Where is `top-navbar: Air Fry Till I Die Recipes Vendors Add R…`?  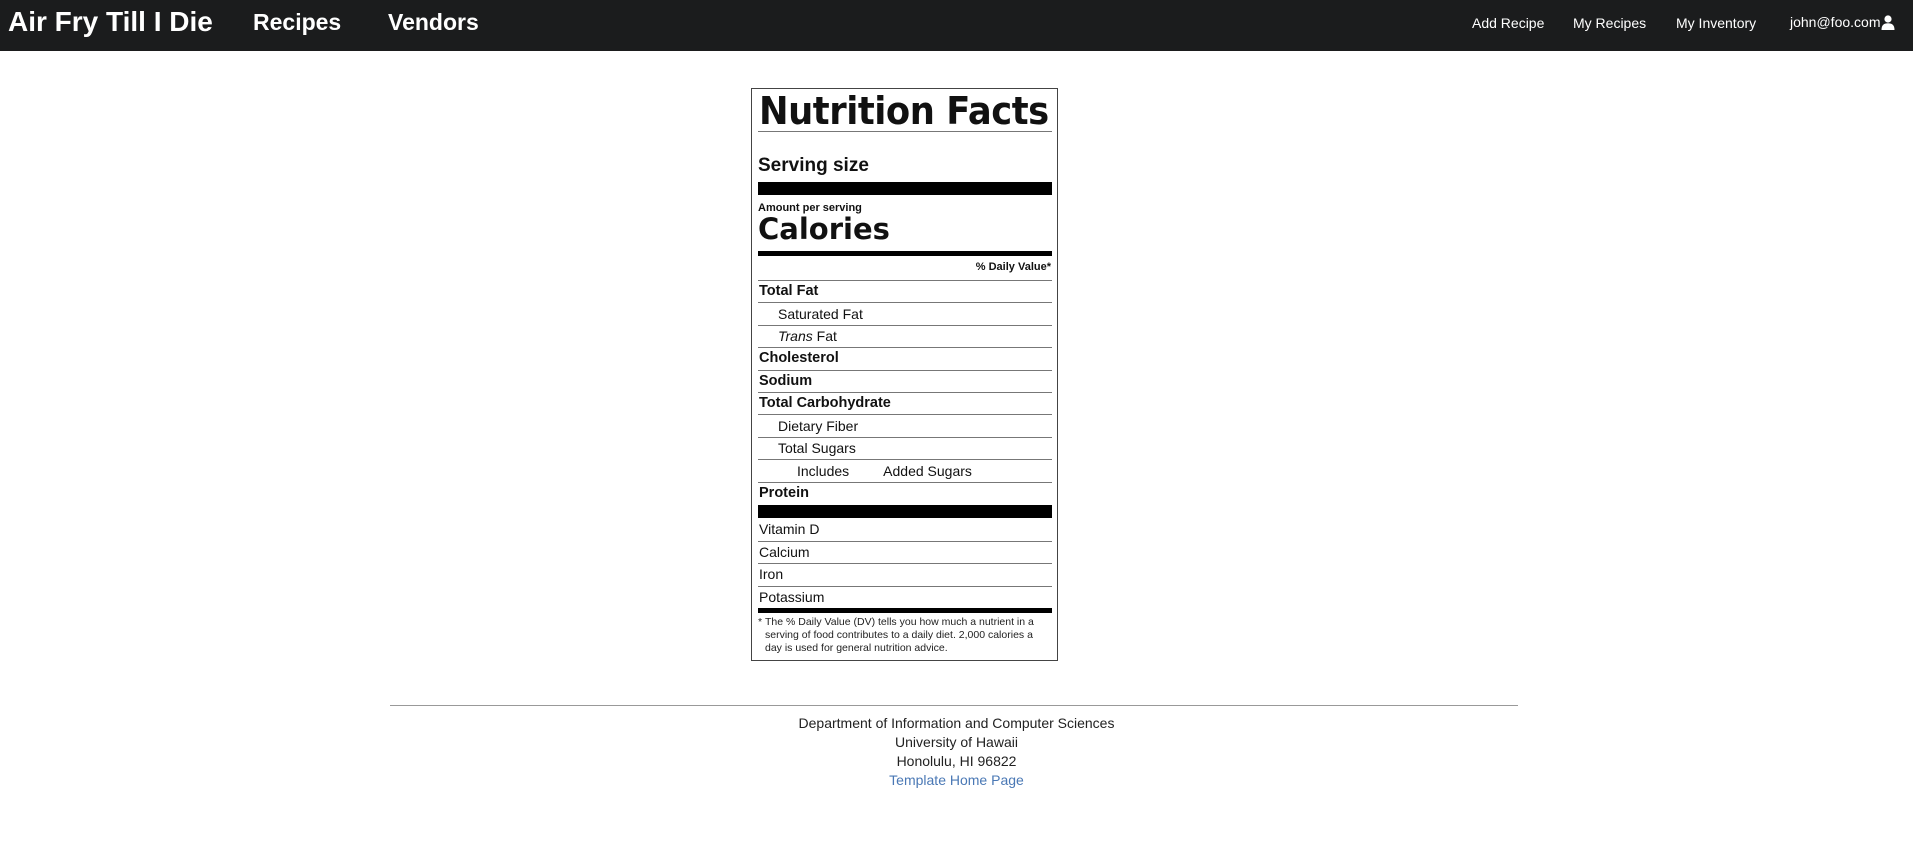 top-navbar: Air Fry Till I Die Recipes Vendors Add R… is located at coordinates (956, 25).